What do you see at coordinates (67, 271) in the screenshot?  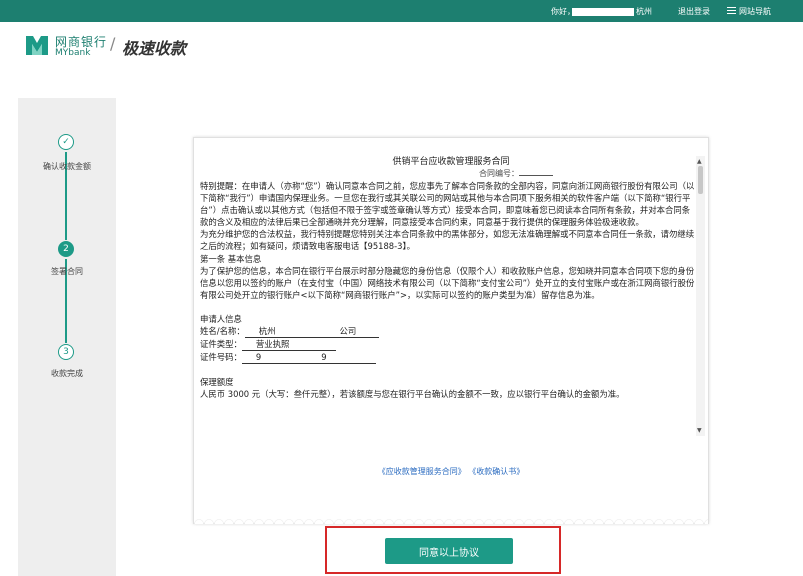 I see `step-2-label: 签署合同` at bounding box center [67, 271].